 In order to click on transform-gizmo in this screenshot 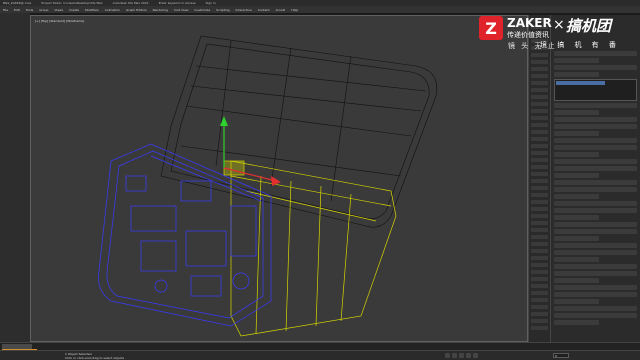, I will do `click(250, 151)`.